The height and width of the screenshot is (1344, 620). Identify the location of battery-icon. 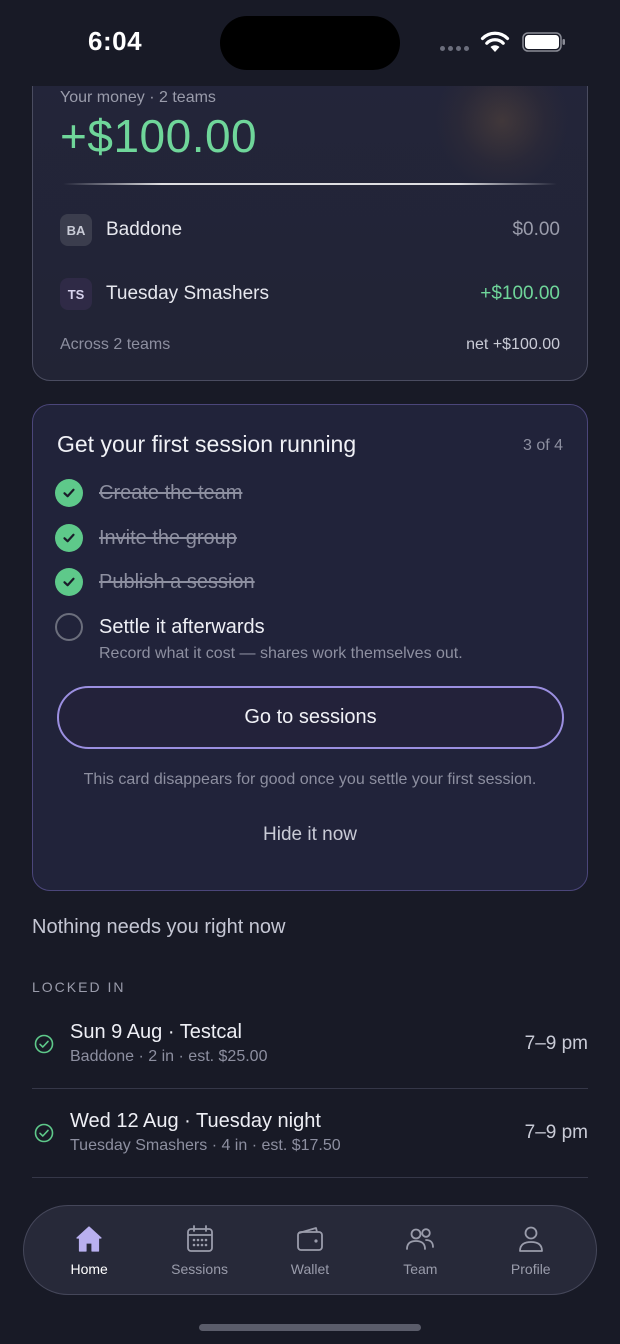
(543, 42).